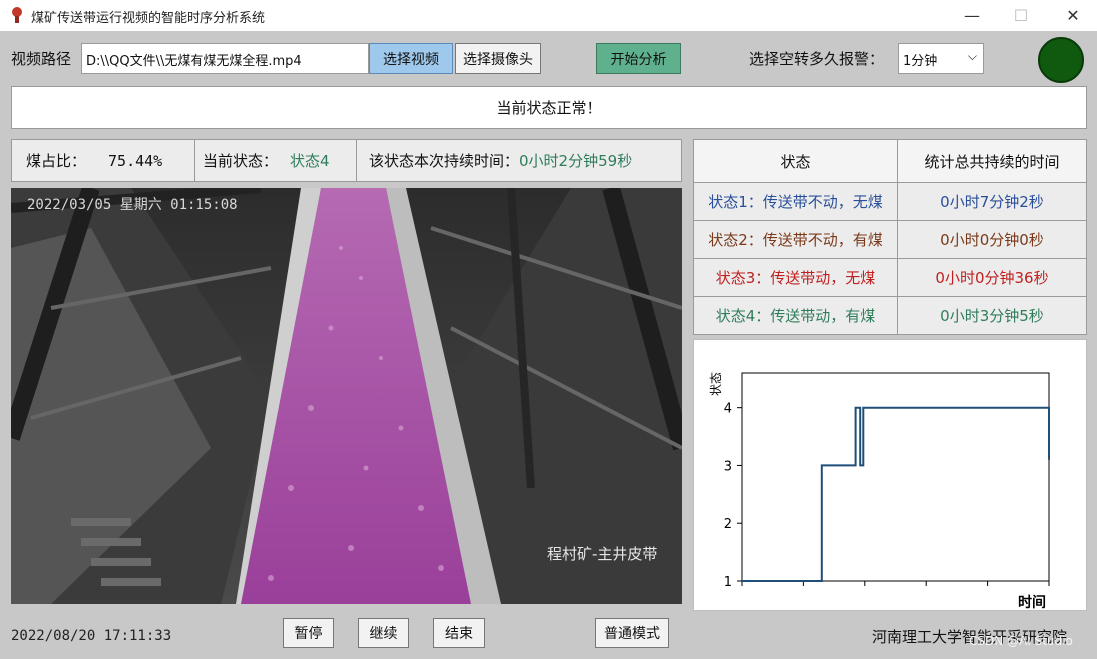 This screenshot has width=1097, height=659. I want to click on time-cell: 0小时7分钟2秒, so click(992, 201).